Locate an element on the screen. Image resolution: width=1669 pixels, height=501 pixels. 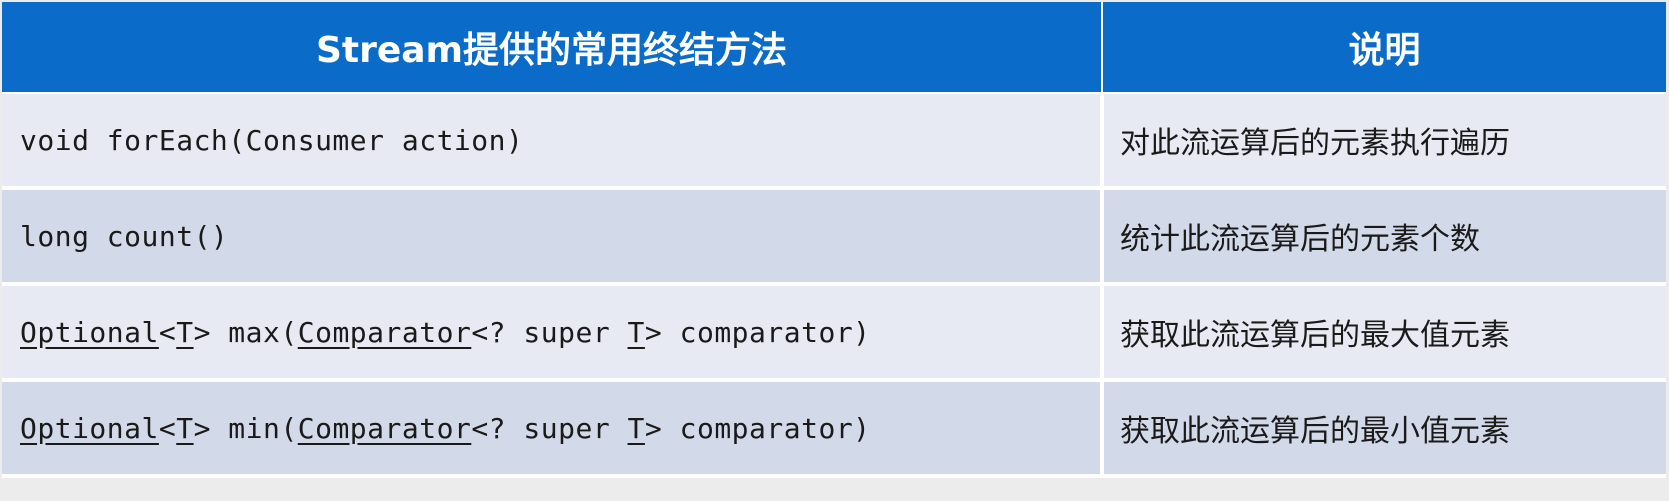
method-signature: long count() is located at coordinates (553, 237).